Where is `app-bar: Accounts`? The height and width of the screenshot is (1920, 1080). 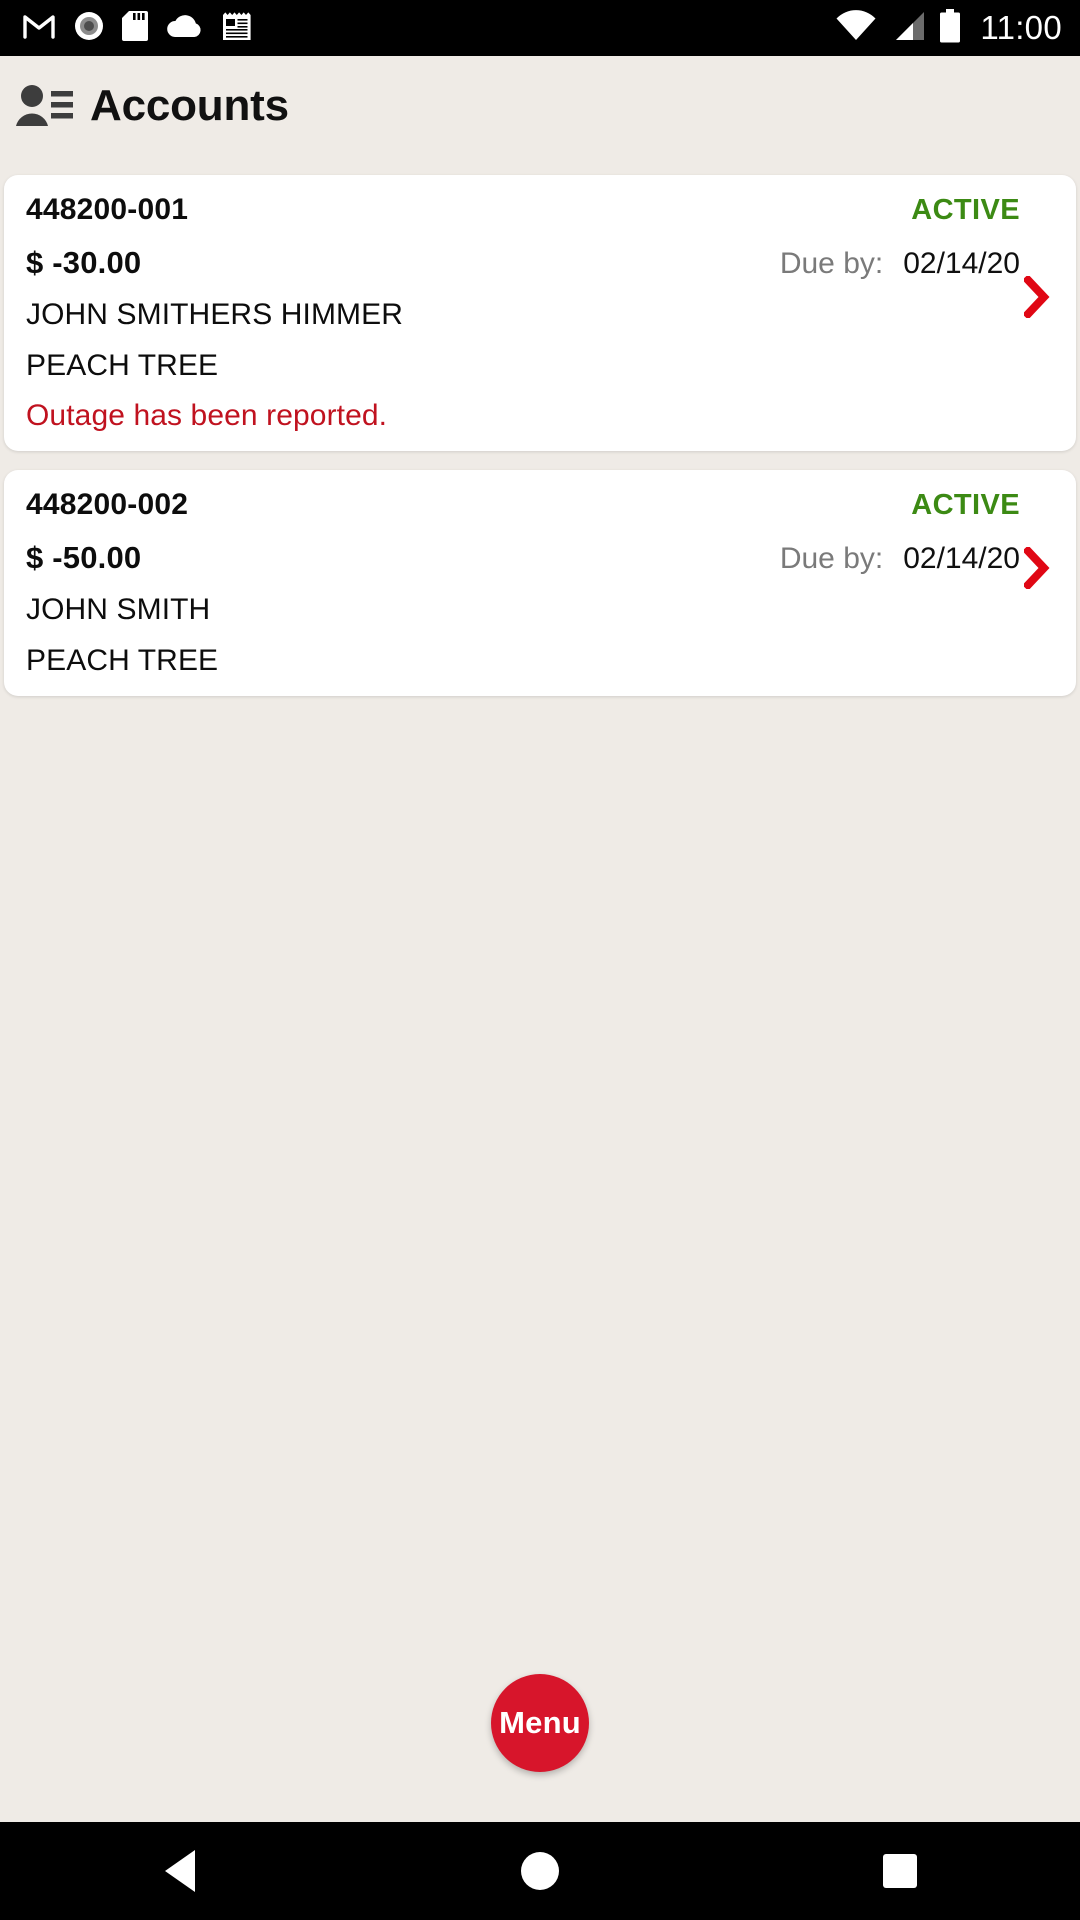
app-bar: Accounts is located at coordinates (540, 106).